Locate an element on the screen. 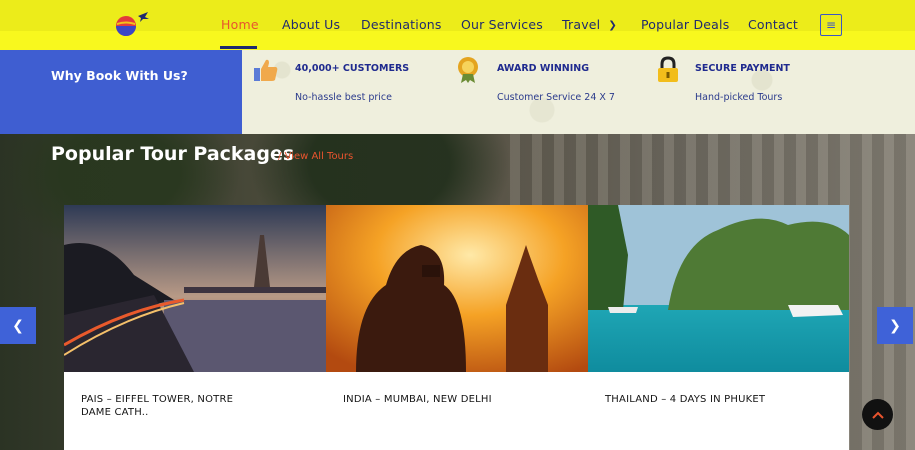  nav-contact: Contact is located at coordinates (773, 24).